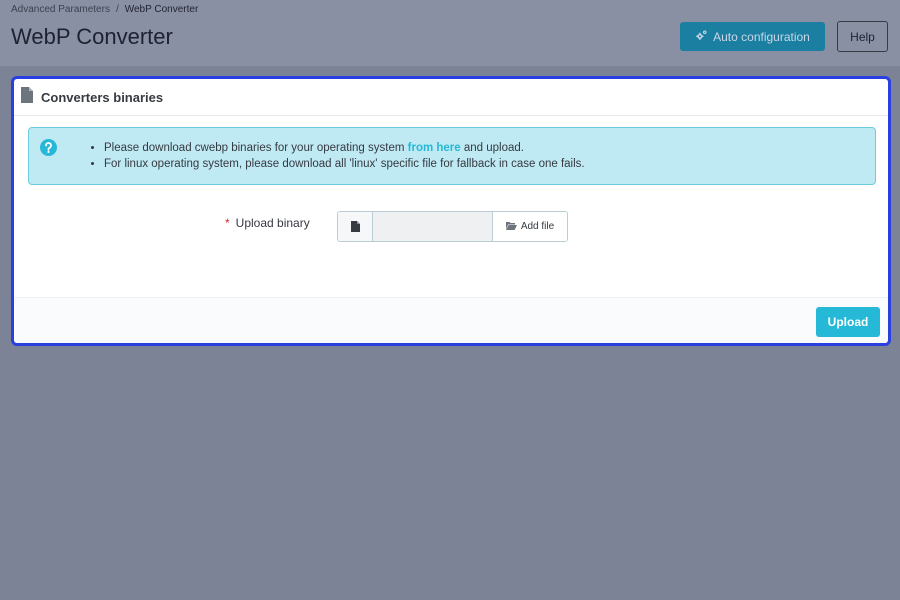 This screenshot has height=600, width=900. Describe the element at coordinates (451, 97) in the screenshot. I see `card-header: Converters binaries` at that location.